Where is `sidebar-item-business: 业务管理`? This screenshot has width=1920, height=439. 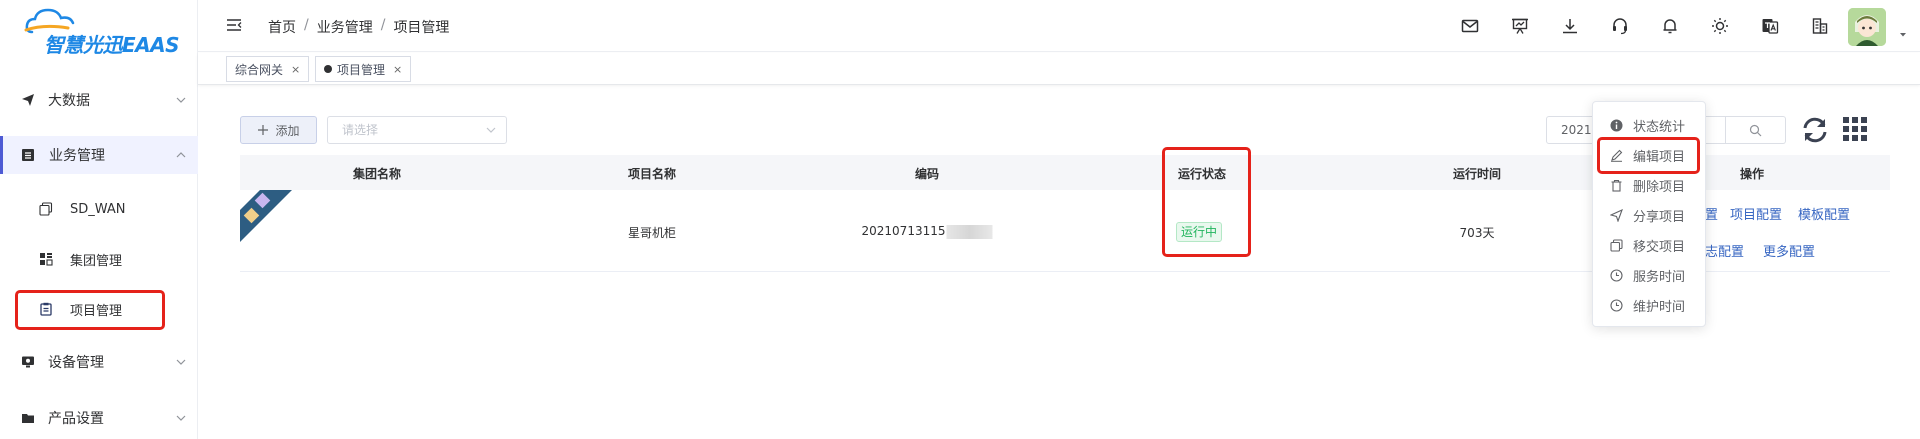 sidebar-item-business: 业务管理 is located at coordinates (99, 155).